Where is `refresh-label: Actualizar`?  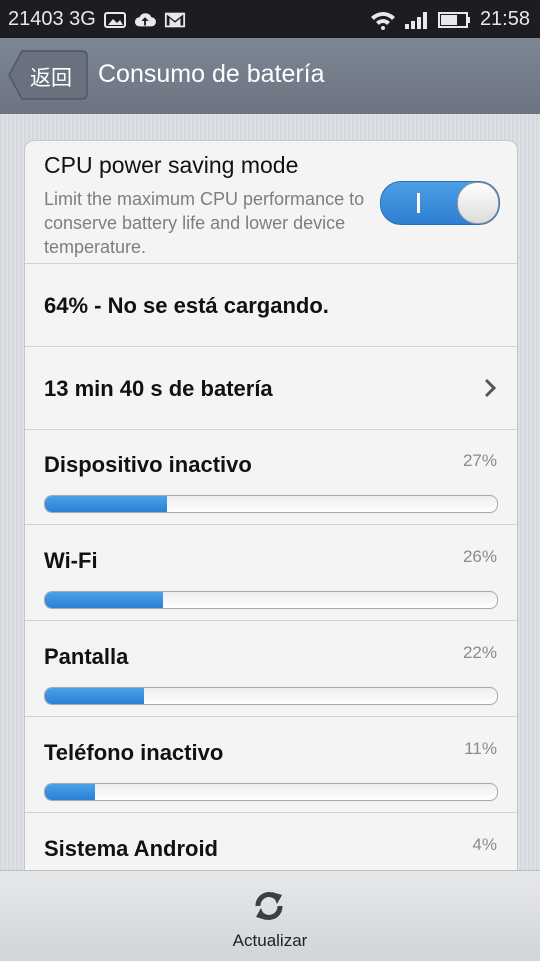 refresh-label: Actualizar is located at coordinates (270, 940).